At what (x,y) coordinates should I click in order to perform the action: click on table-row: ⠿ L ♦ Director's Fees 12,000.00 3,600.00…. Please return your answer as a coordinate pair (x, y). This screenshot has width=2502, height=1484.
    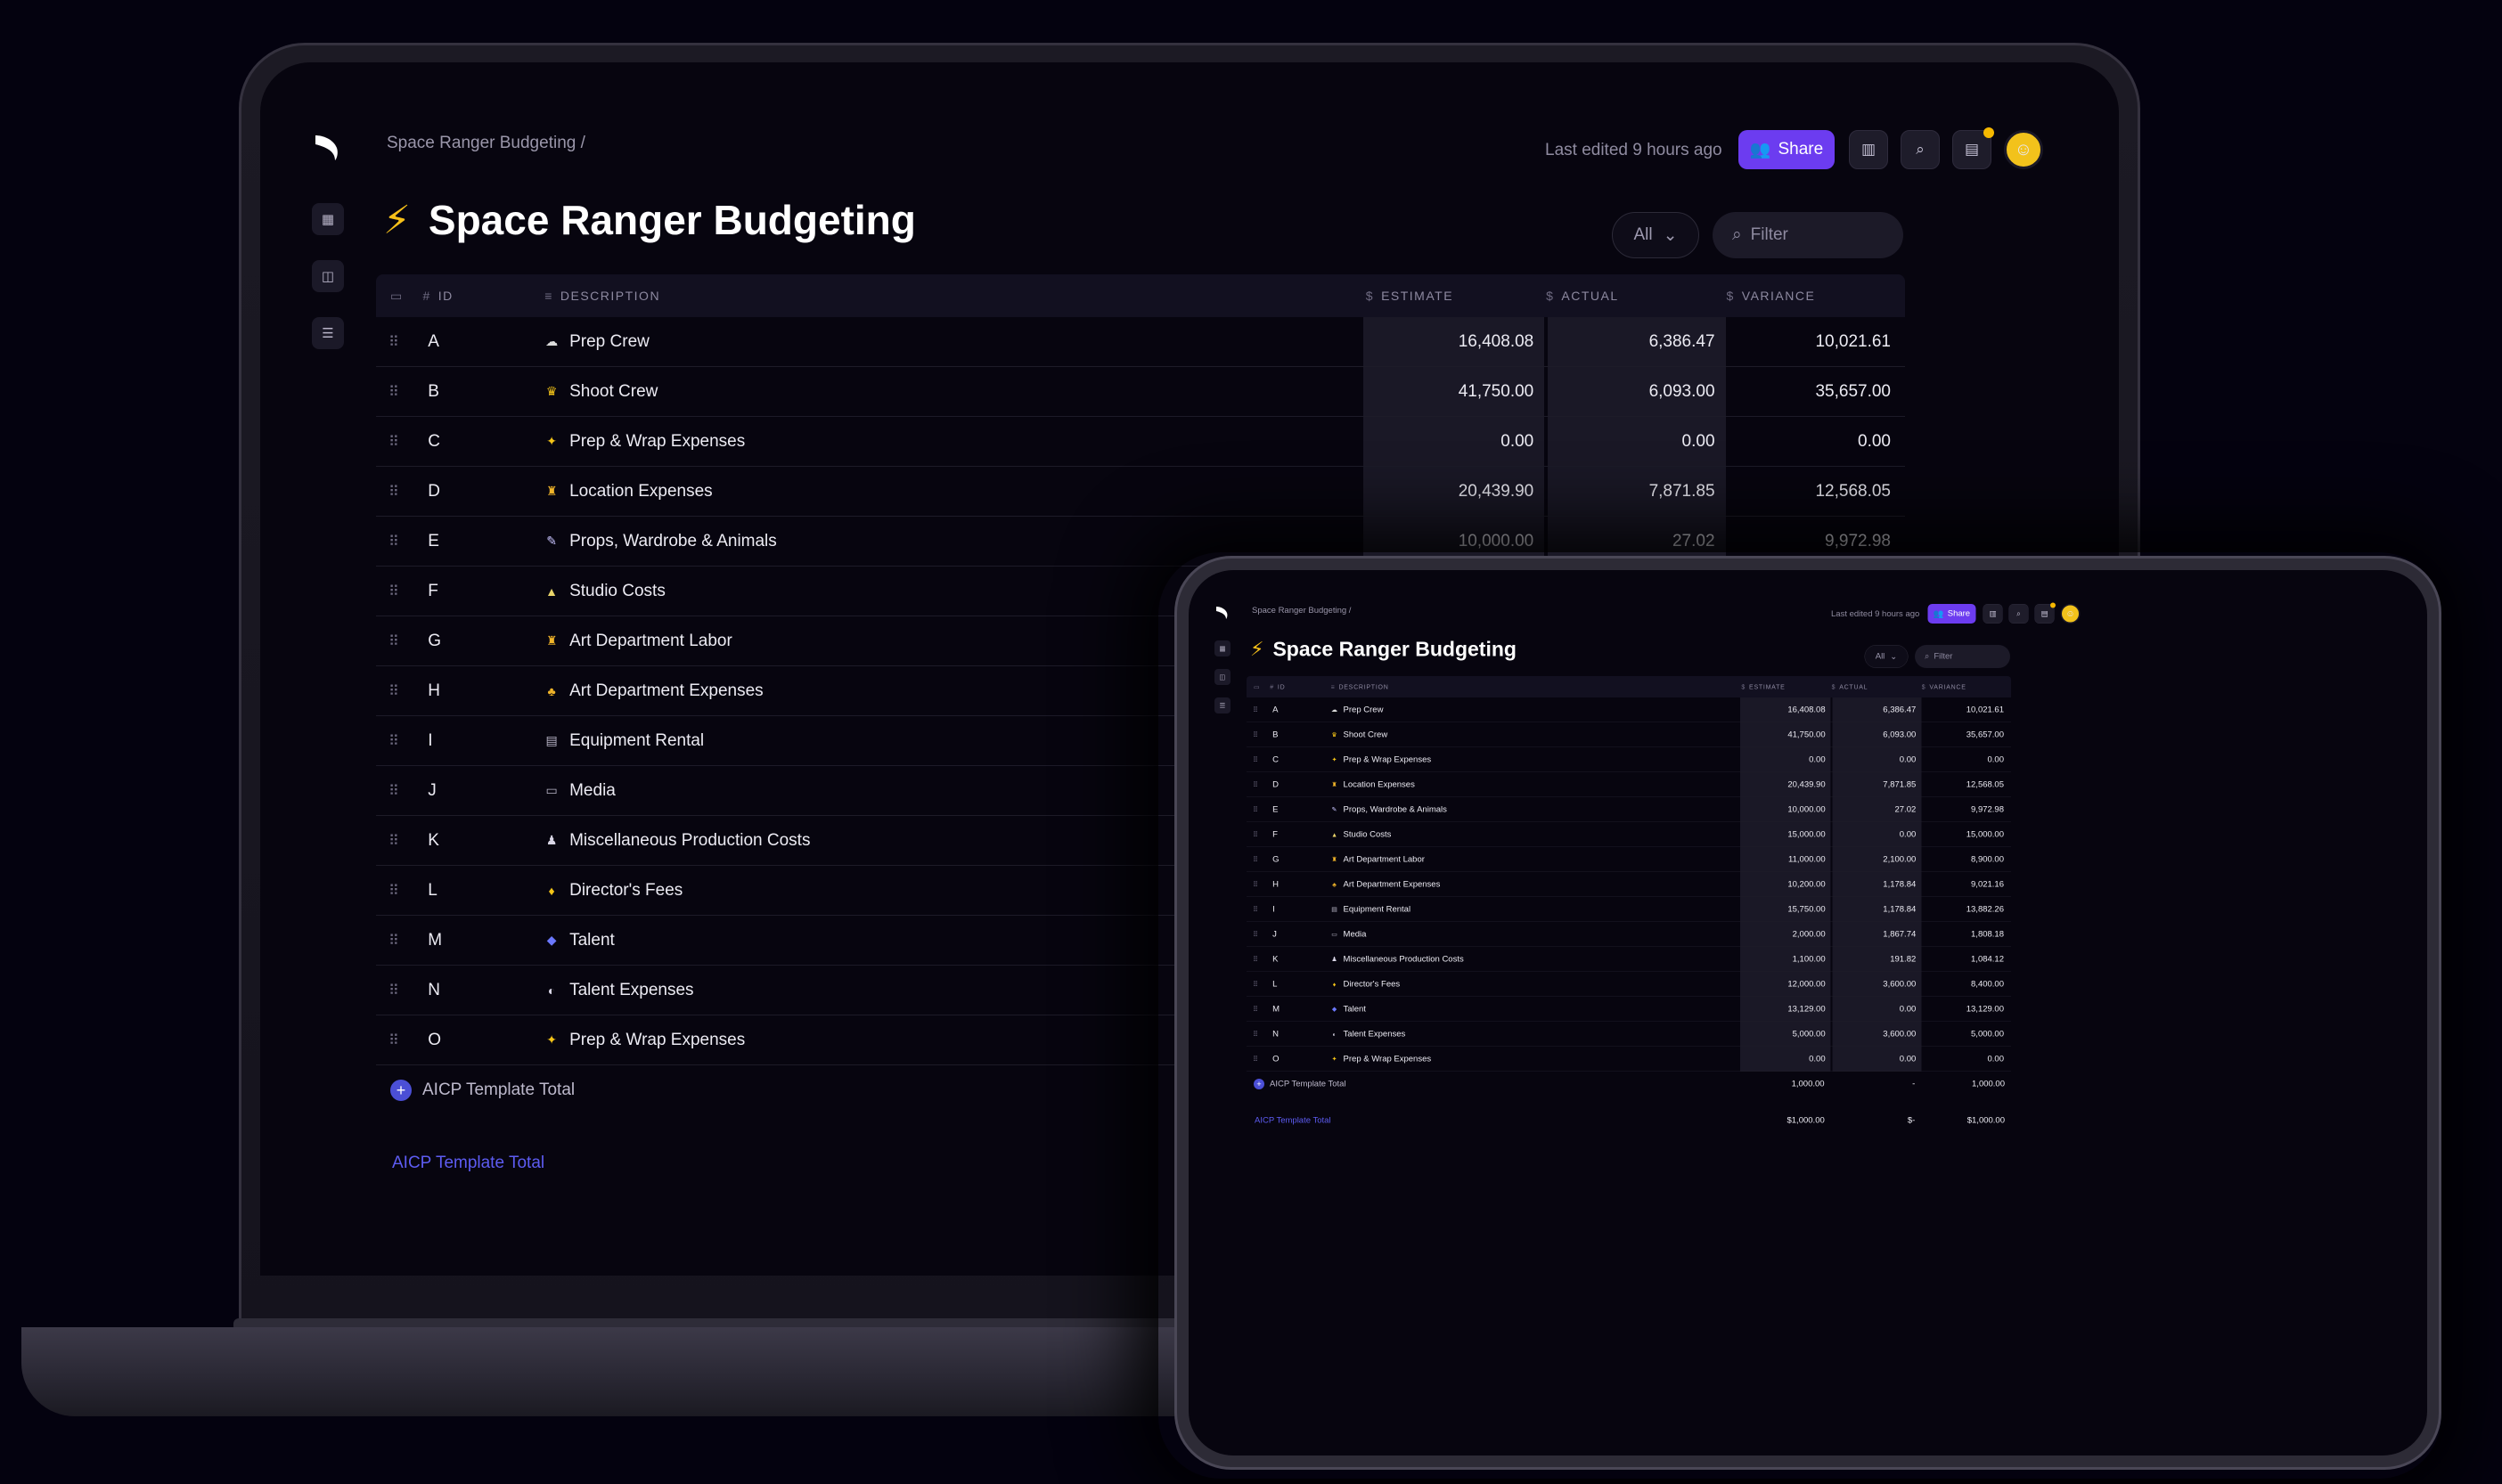
    Looking at the image, I should click on (1629, 985).